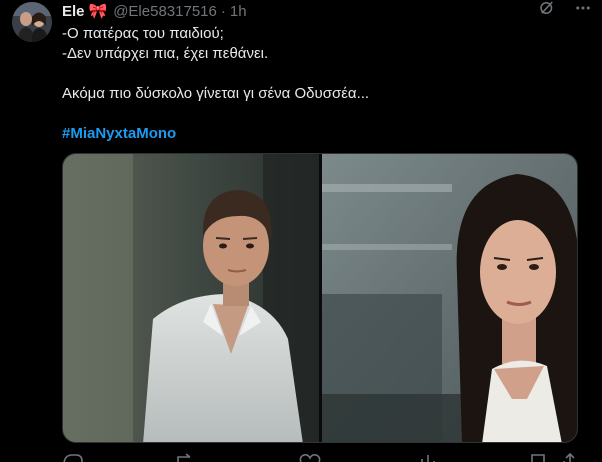 The image size is (602, 462). I want to click on hashtag-link: #MiaNyxtaMono, so click(322, 134).